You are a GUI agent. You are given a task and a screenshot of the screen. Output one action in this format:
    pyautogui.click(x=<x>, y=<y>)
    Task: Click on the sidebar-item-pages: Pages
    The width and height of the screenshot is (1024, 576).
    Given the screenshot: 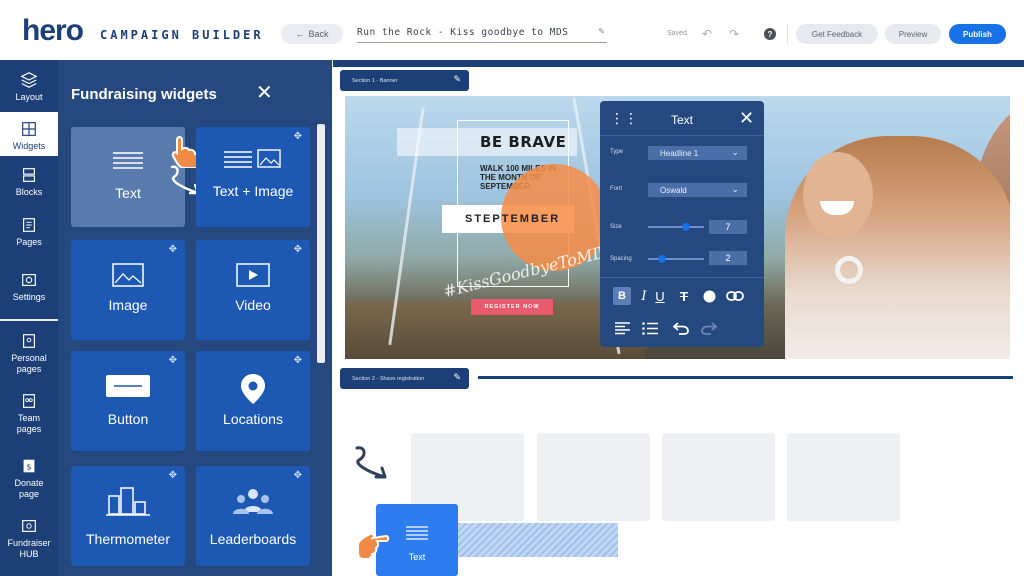 What is the action you would take?
    pyautogui.click(x=29, y=236)
    